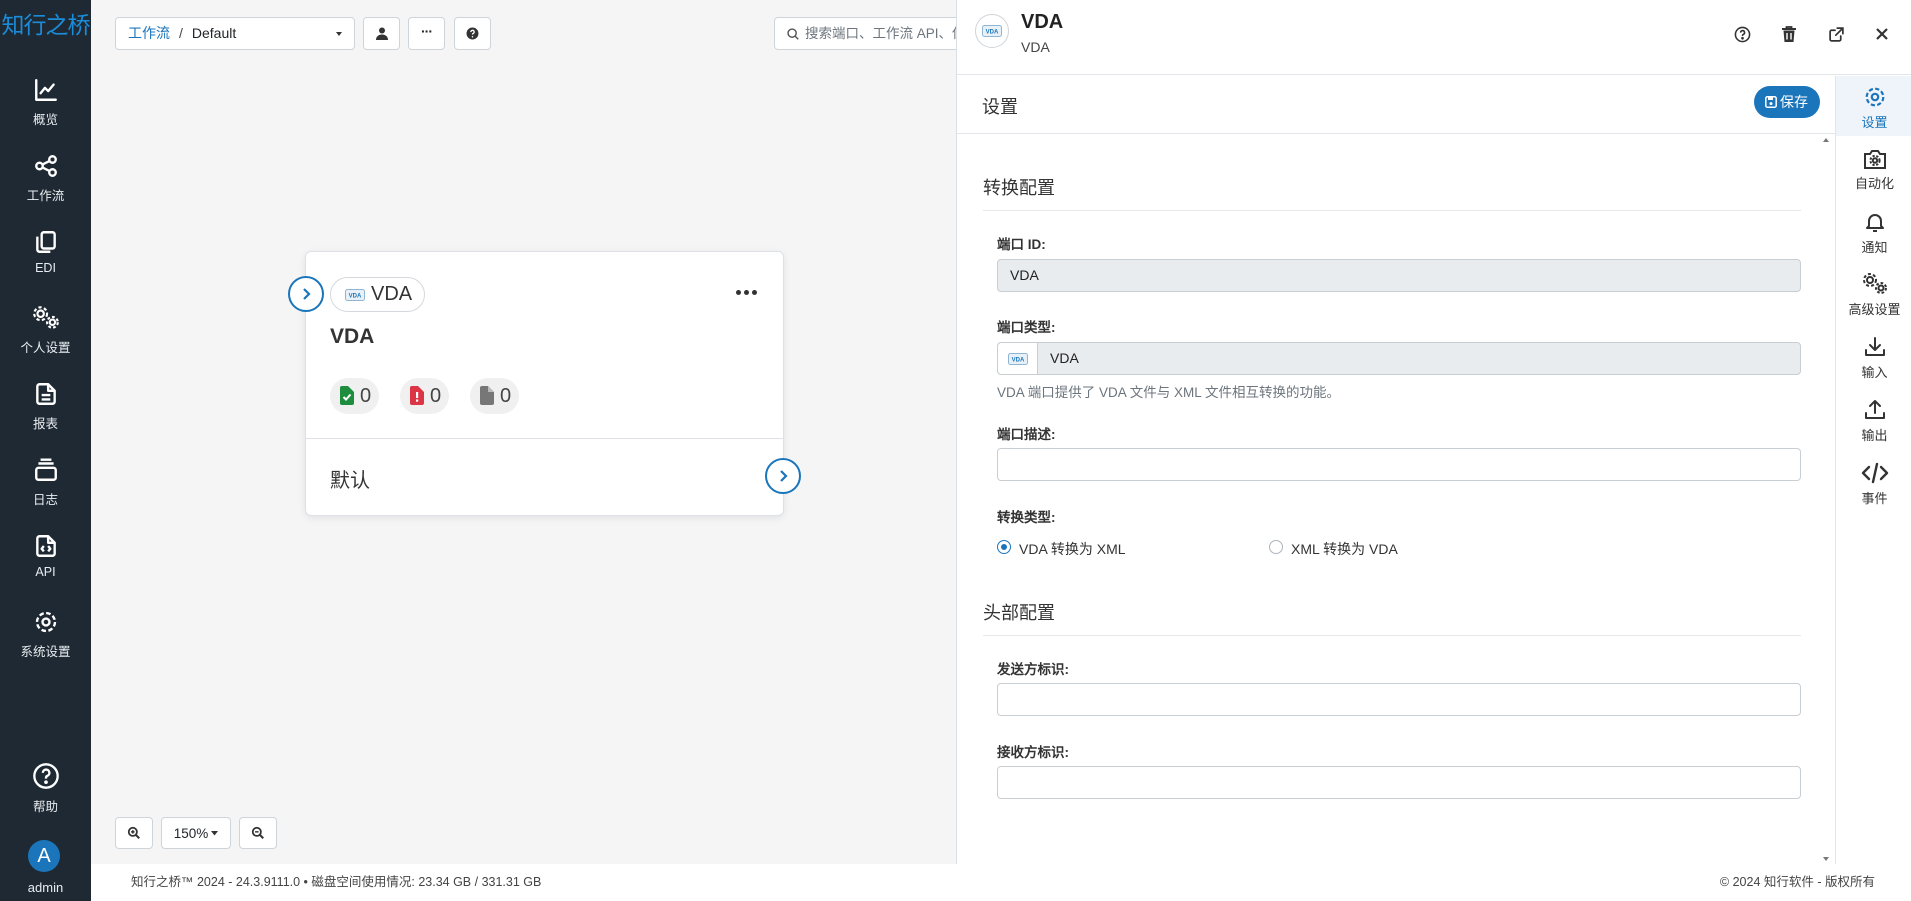  What do you see at coordinates (1873, 295) in the screenshot?
I see `tab-advanced-settings: 高级设置` at bounding box center [1873, 295].